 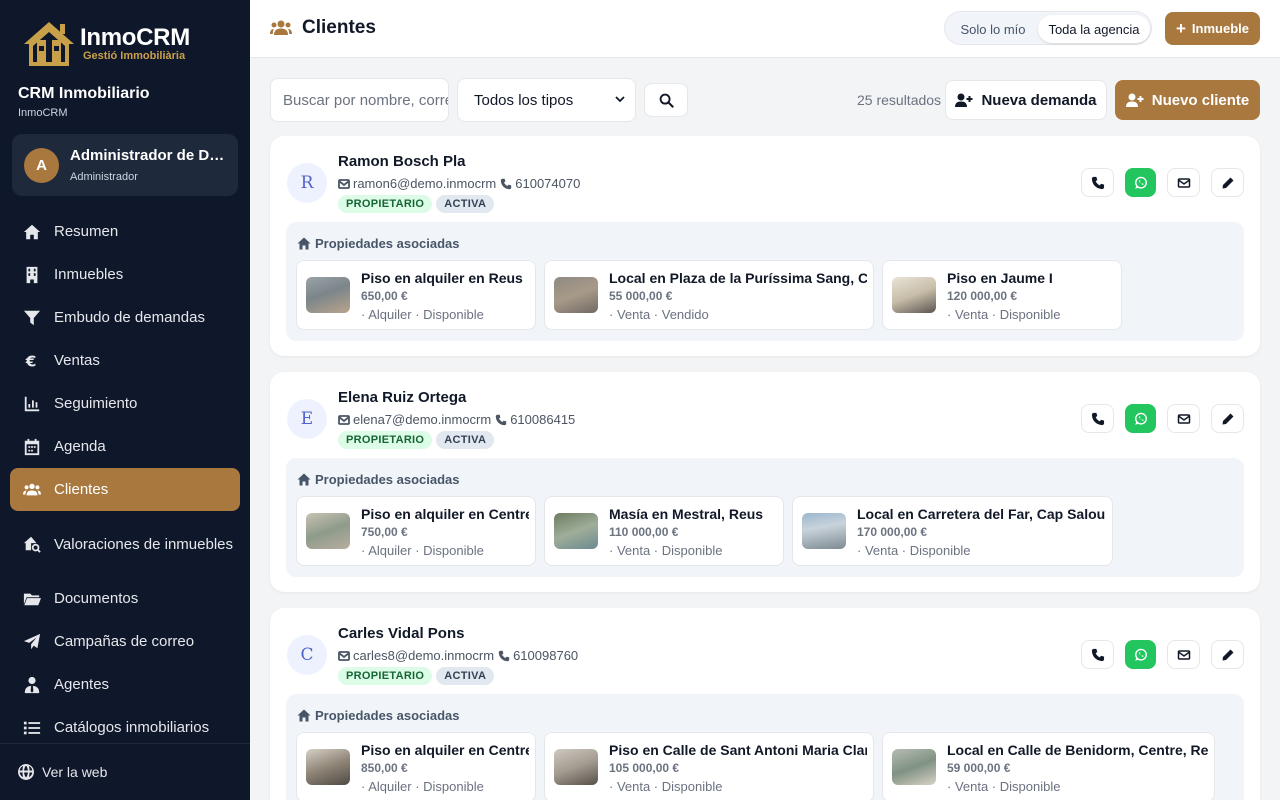 I want to click on new-demand-button: Nueva demanda, so click(x=1026, y=100).